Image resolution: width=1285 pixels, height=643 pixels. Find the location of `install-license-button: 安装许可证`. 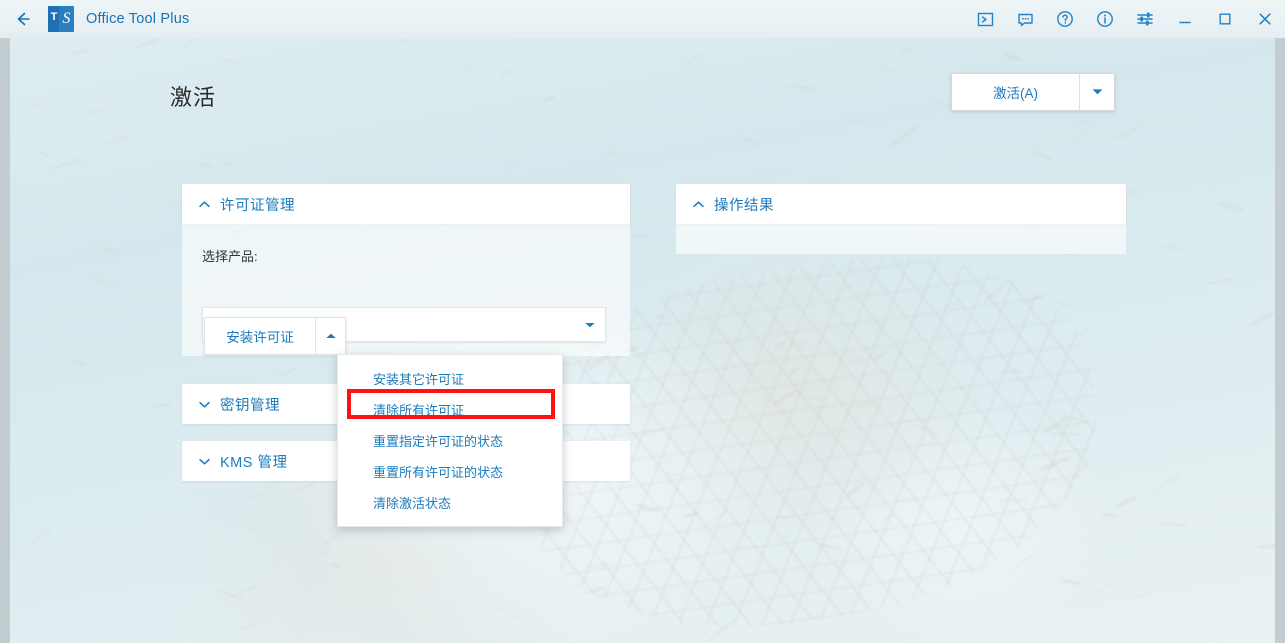

install-license-button: 安装许可证 is located at coordinates (260, 336).